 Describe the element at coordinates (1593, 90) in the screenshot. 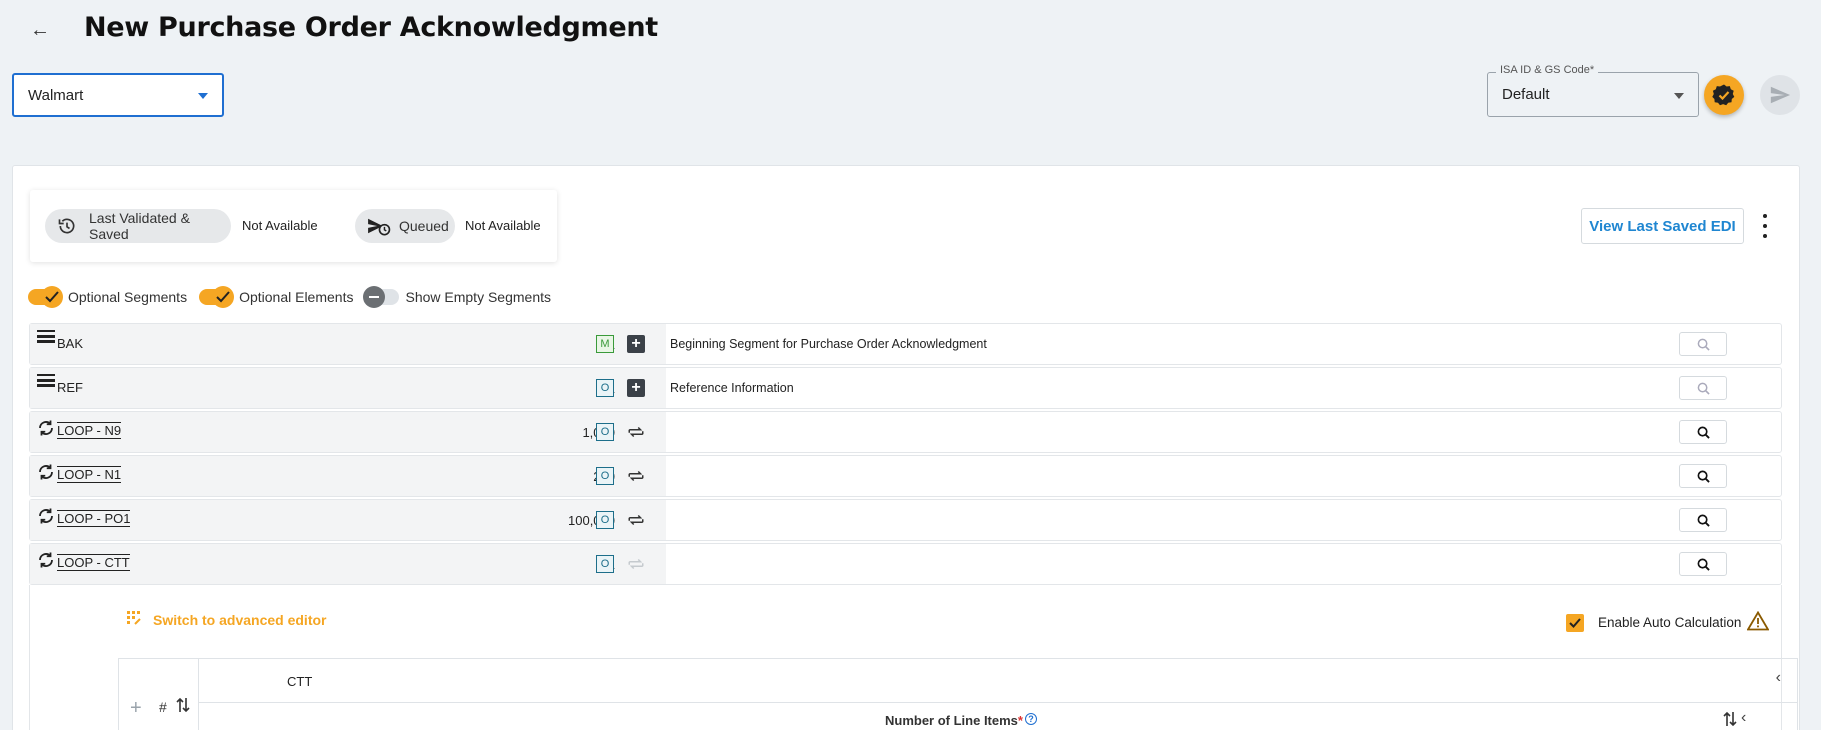

I see `isa-gs-select: ISA ID & GS Code* Default` at that location.